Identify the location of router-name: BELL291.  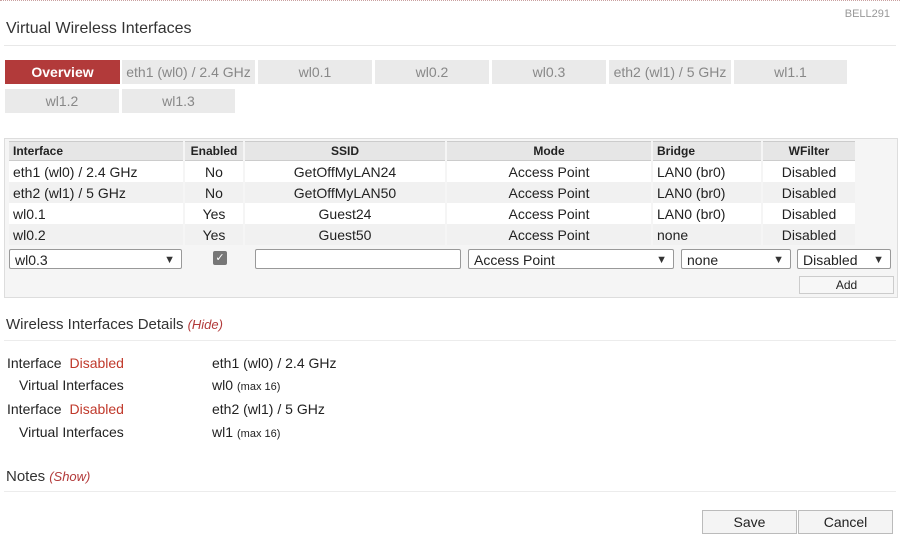
(867, 14).